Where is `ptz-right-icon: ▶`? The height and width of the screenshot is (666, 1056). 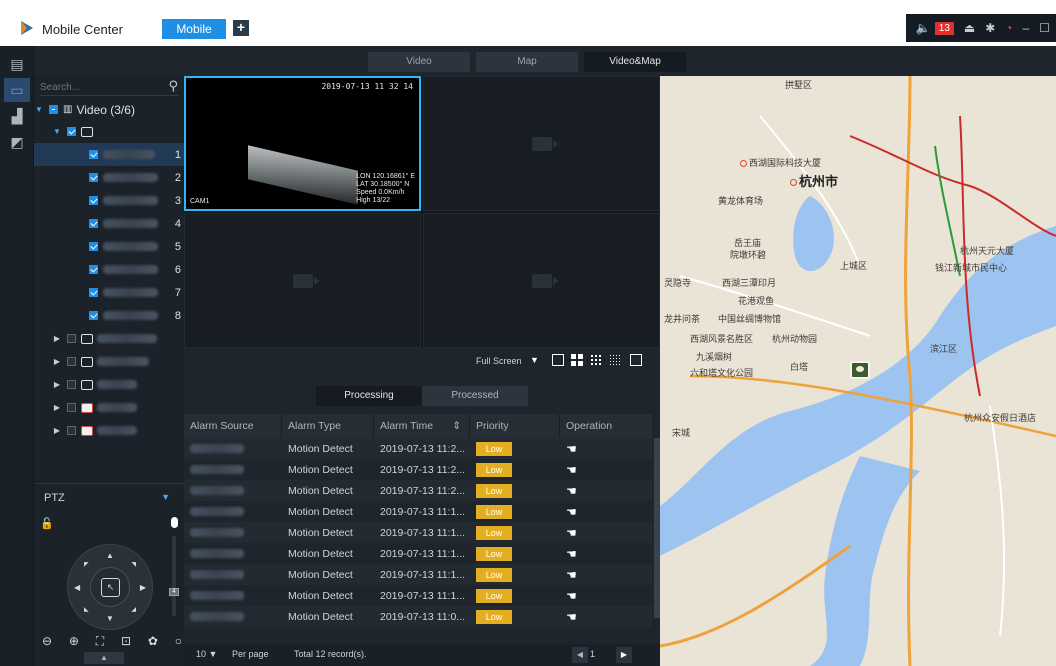 ptz-right-icon: ▶ is located at coordinates (143, 587).